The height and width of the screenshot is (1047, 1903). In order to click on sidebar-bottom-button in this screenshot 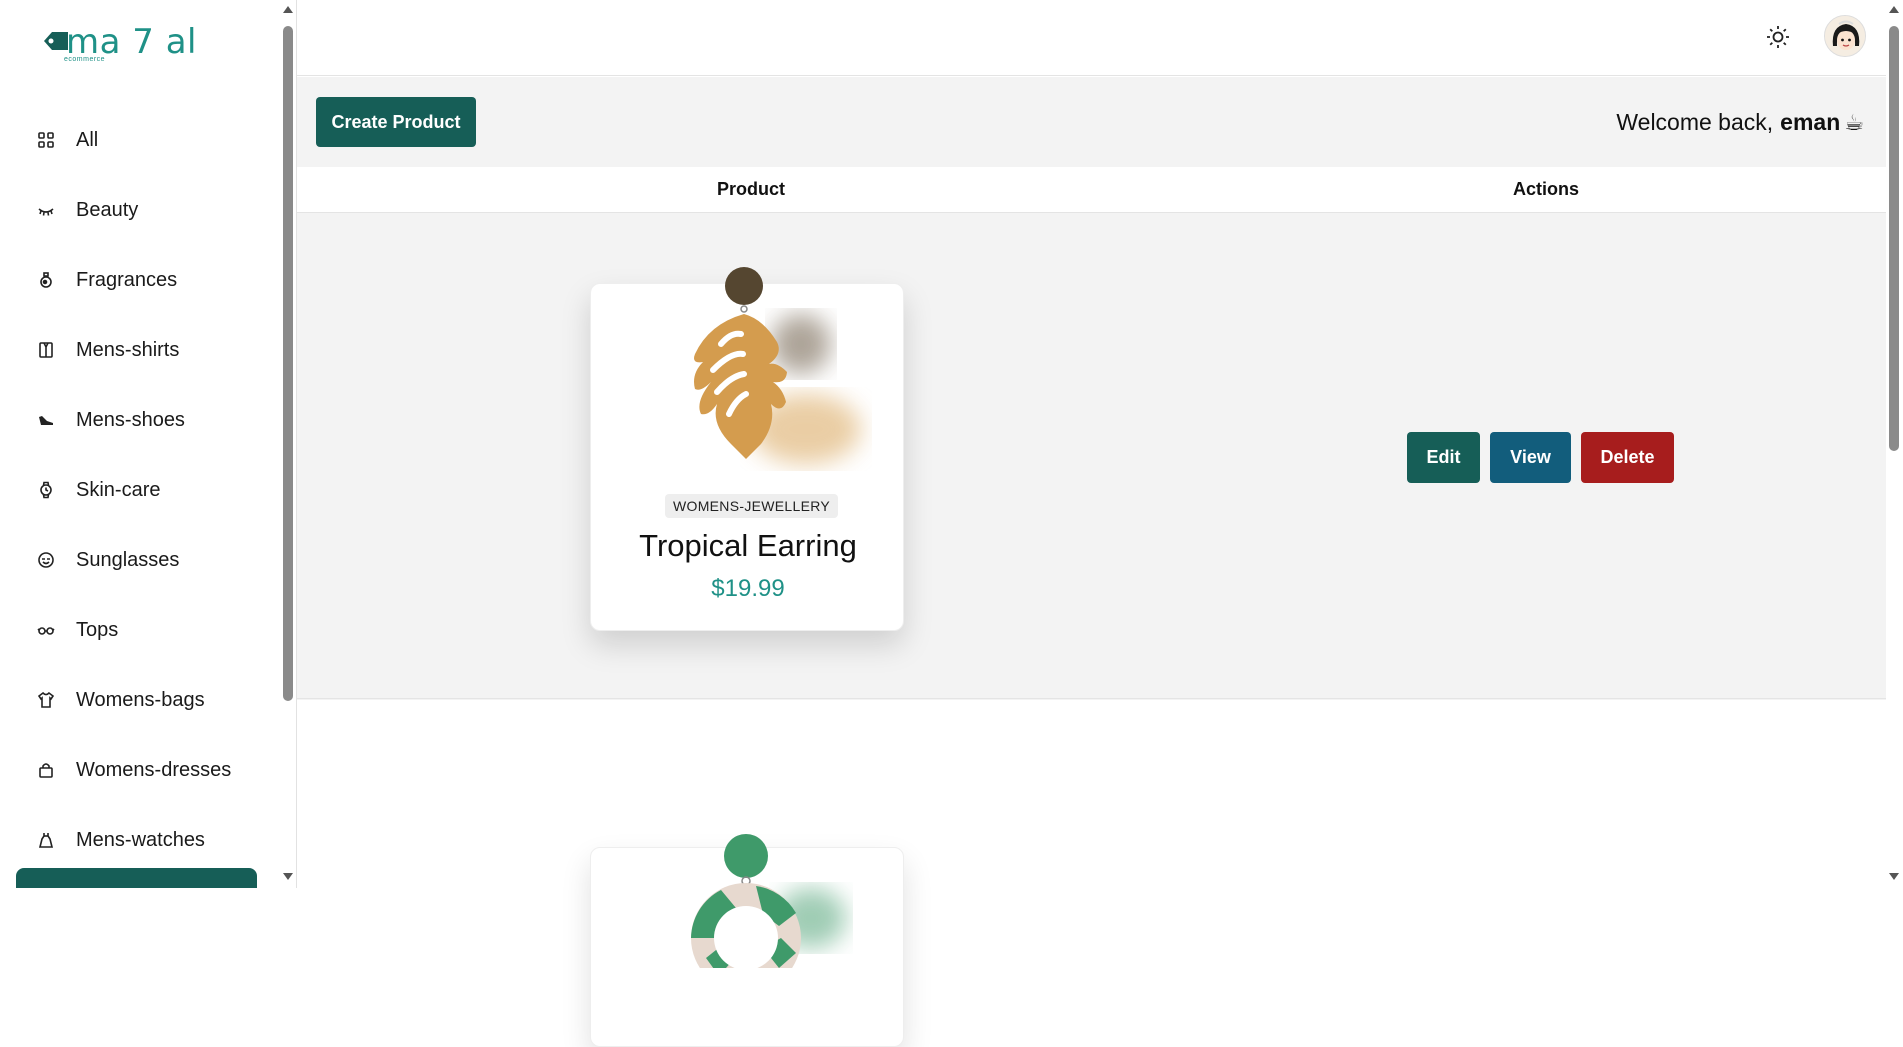, I will do `click(136, 878)`.